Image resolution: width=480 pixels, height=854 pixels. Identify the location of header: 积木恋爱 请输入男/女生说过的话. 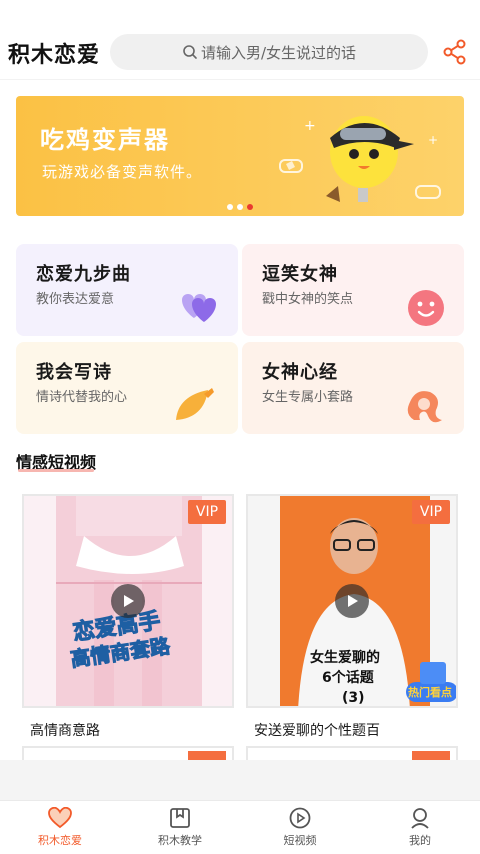
(240, 40).